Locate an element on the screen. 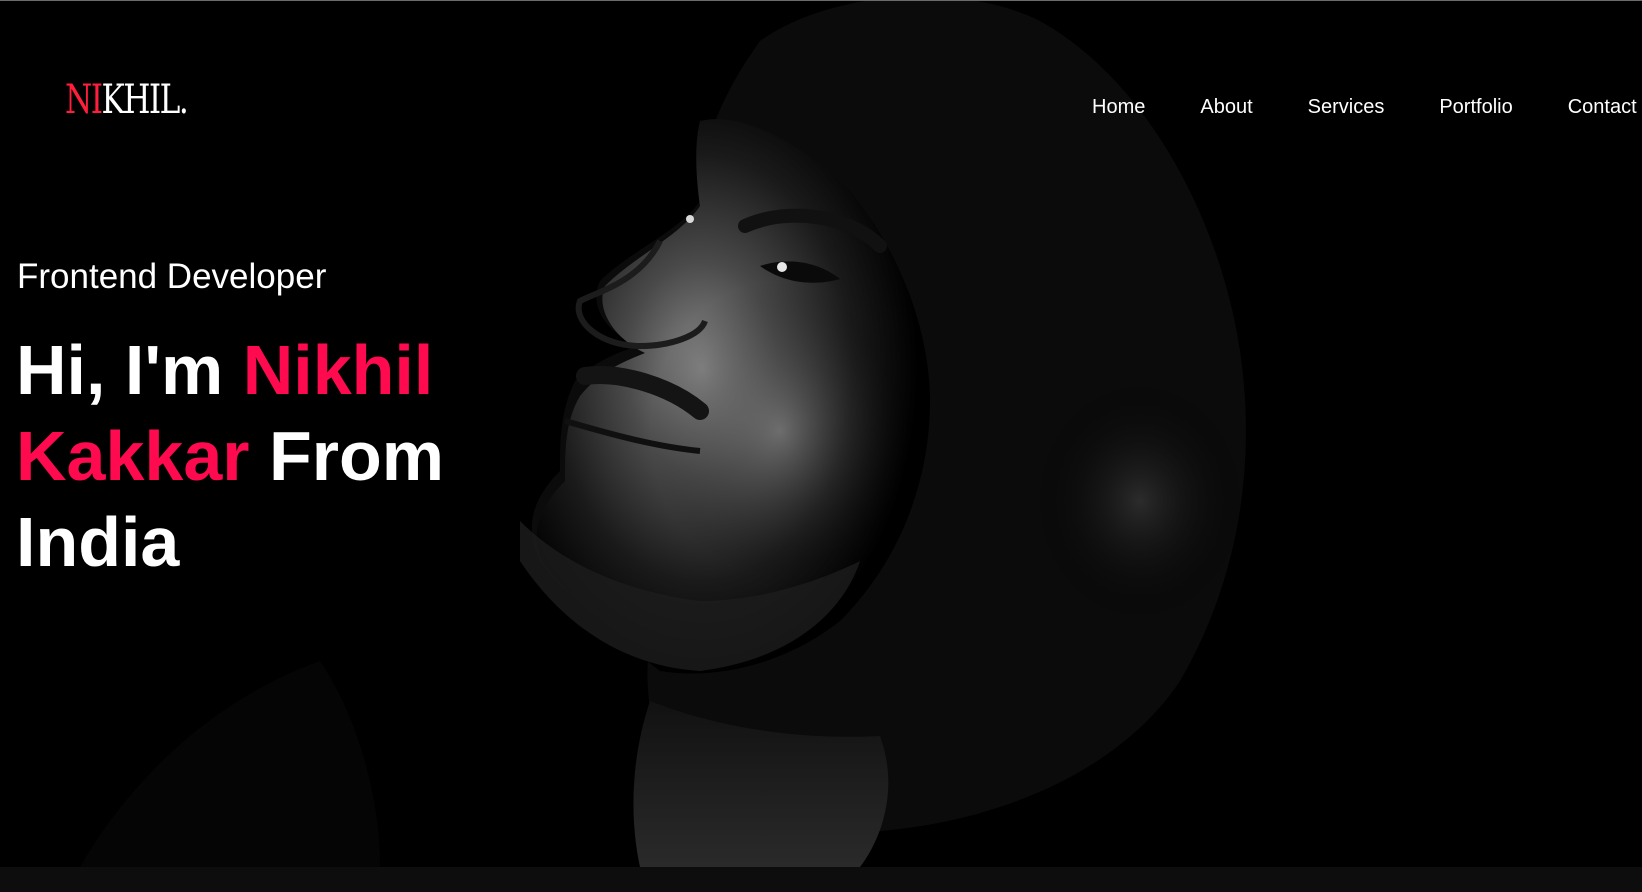 This screenshot has height=892, width=1642. hero-country: India is located at coordinates (98, 542).